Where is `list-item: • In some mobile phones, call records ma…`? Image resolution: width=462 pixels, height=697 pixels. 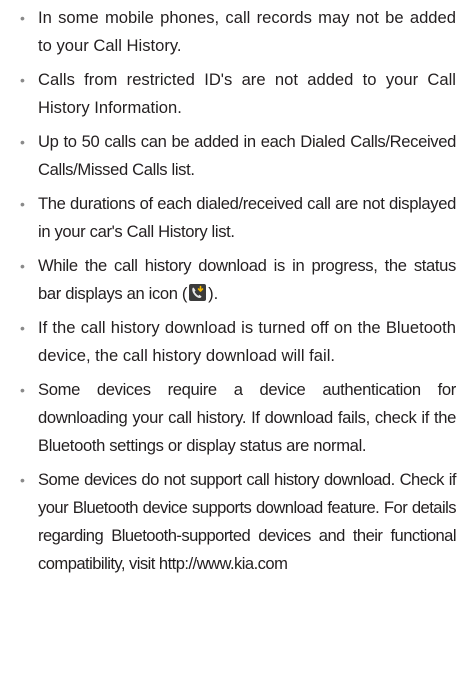
list-item: • In some mobile phones, call records ma… is located at coordinates (231, 32).